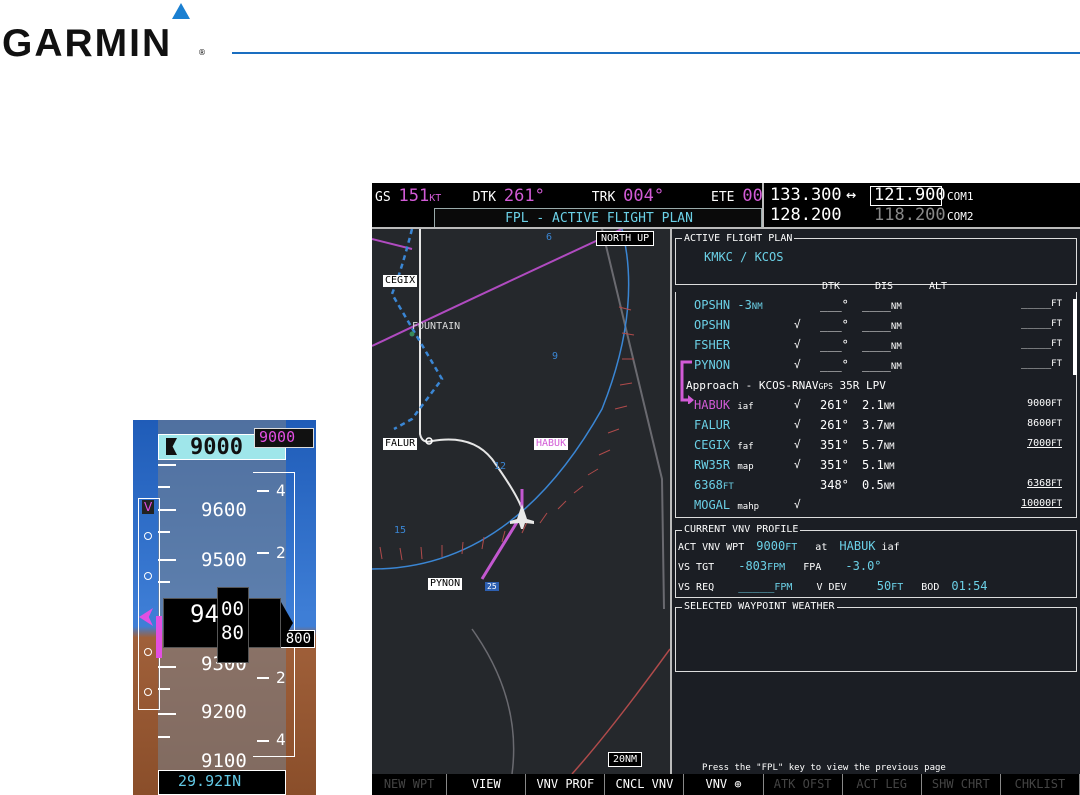 The height and width of the screenshot is (795, 1080). Describe the element at coordinates (714, 485) in the screenshot. I see `fp-waypoint: 6368FT` at that location.